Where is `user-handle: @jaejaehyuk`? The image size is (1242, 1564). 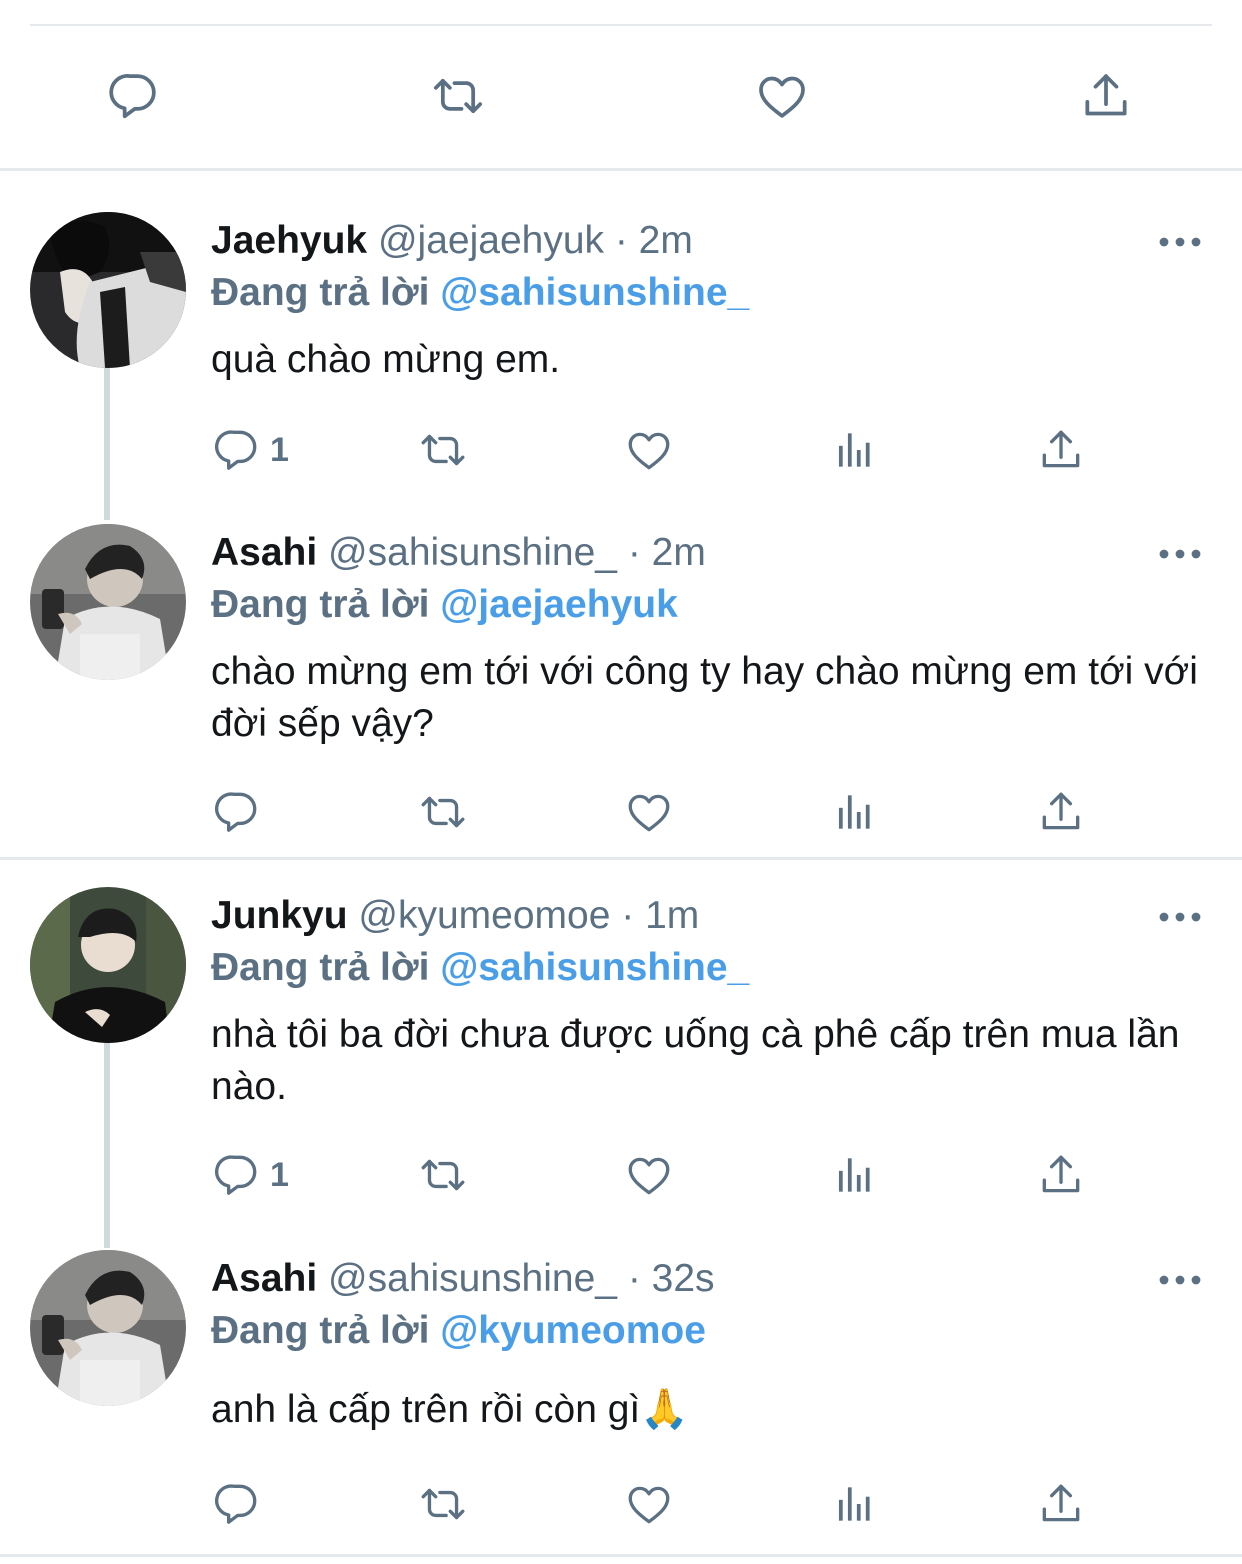 user-handle: @jaejaehyuk is located at coordinates (491, 240).